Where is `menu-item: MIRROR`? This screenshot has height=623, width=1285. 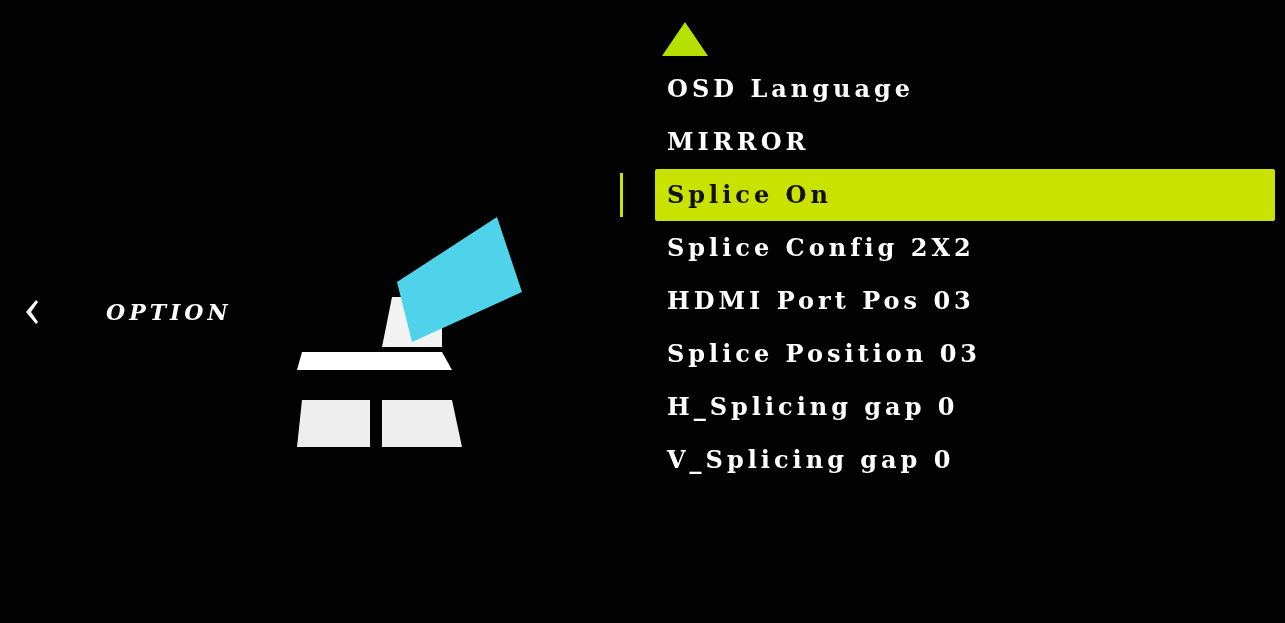 menu-item: MIRROR is located at coordinates (965, 141).